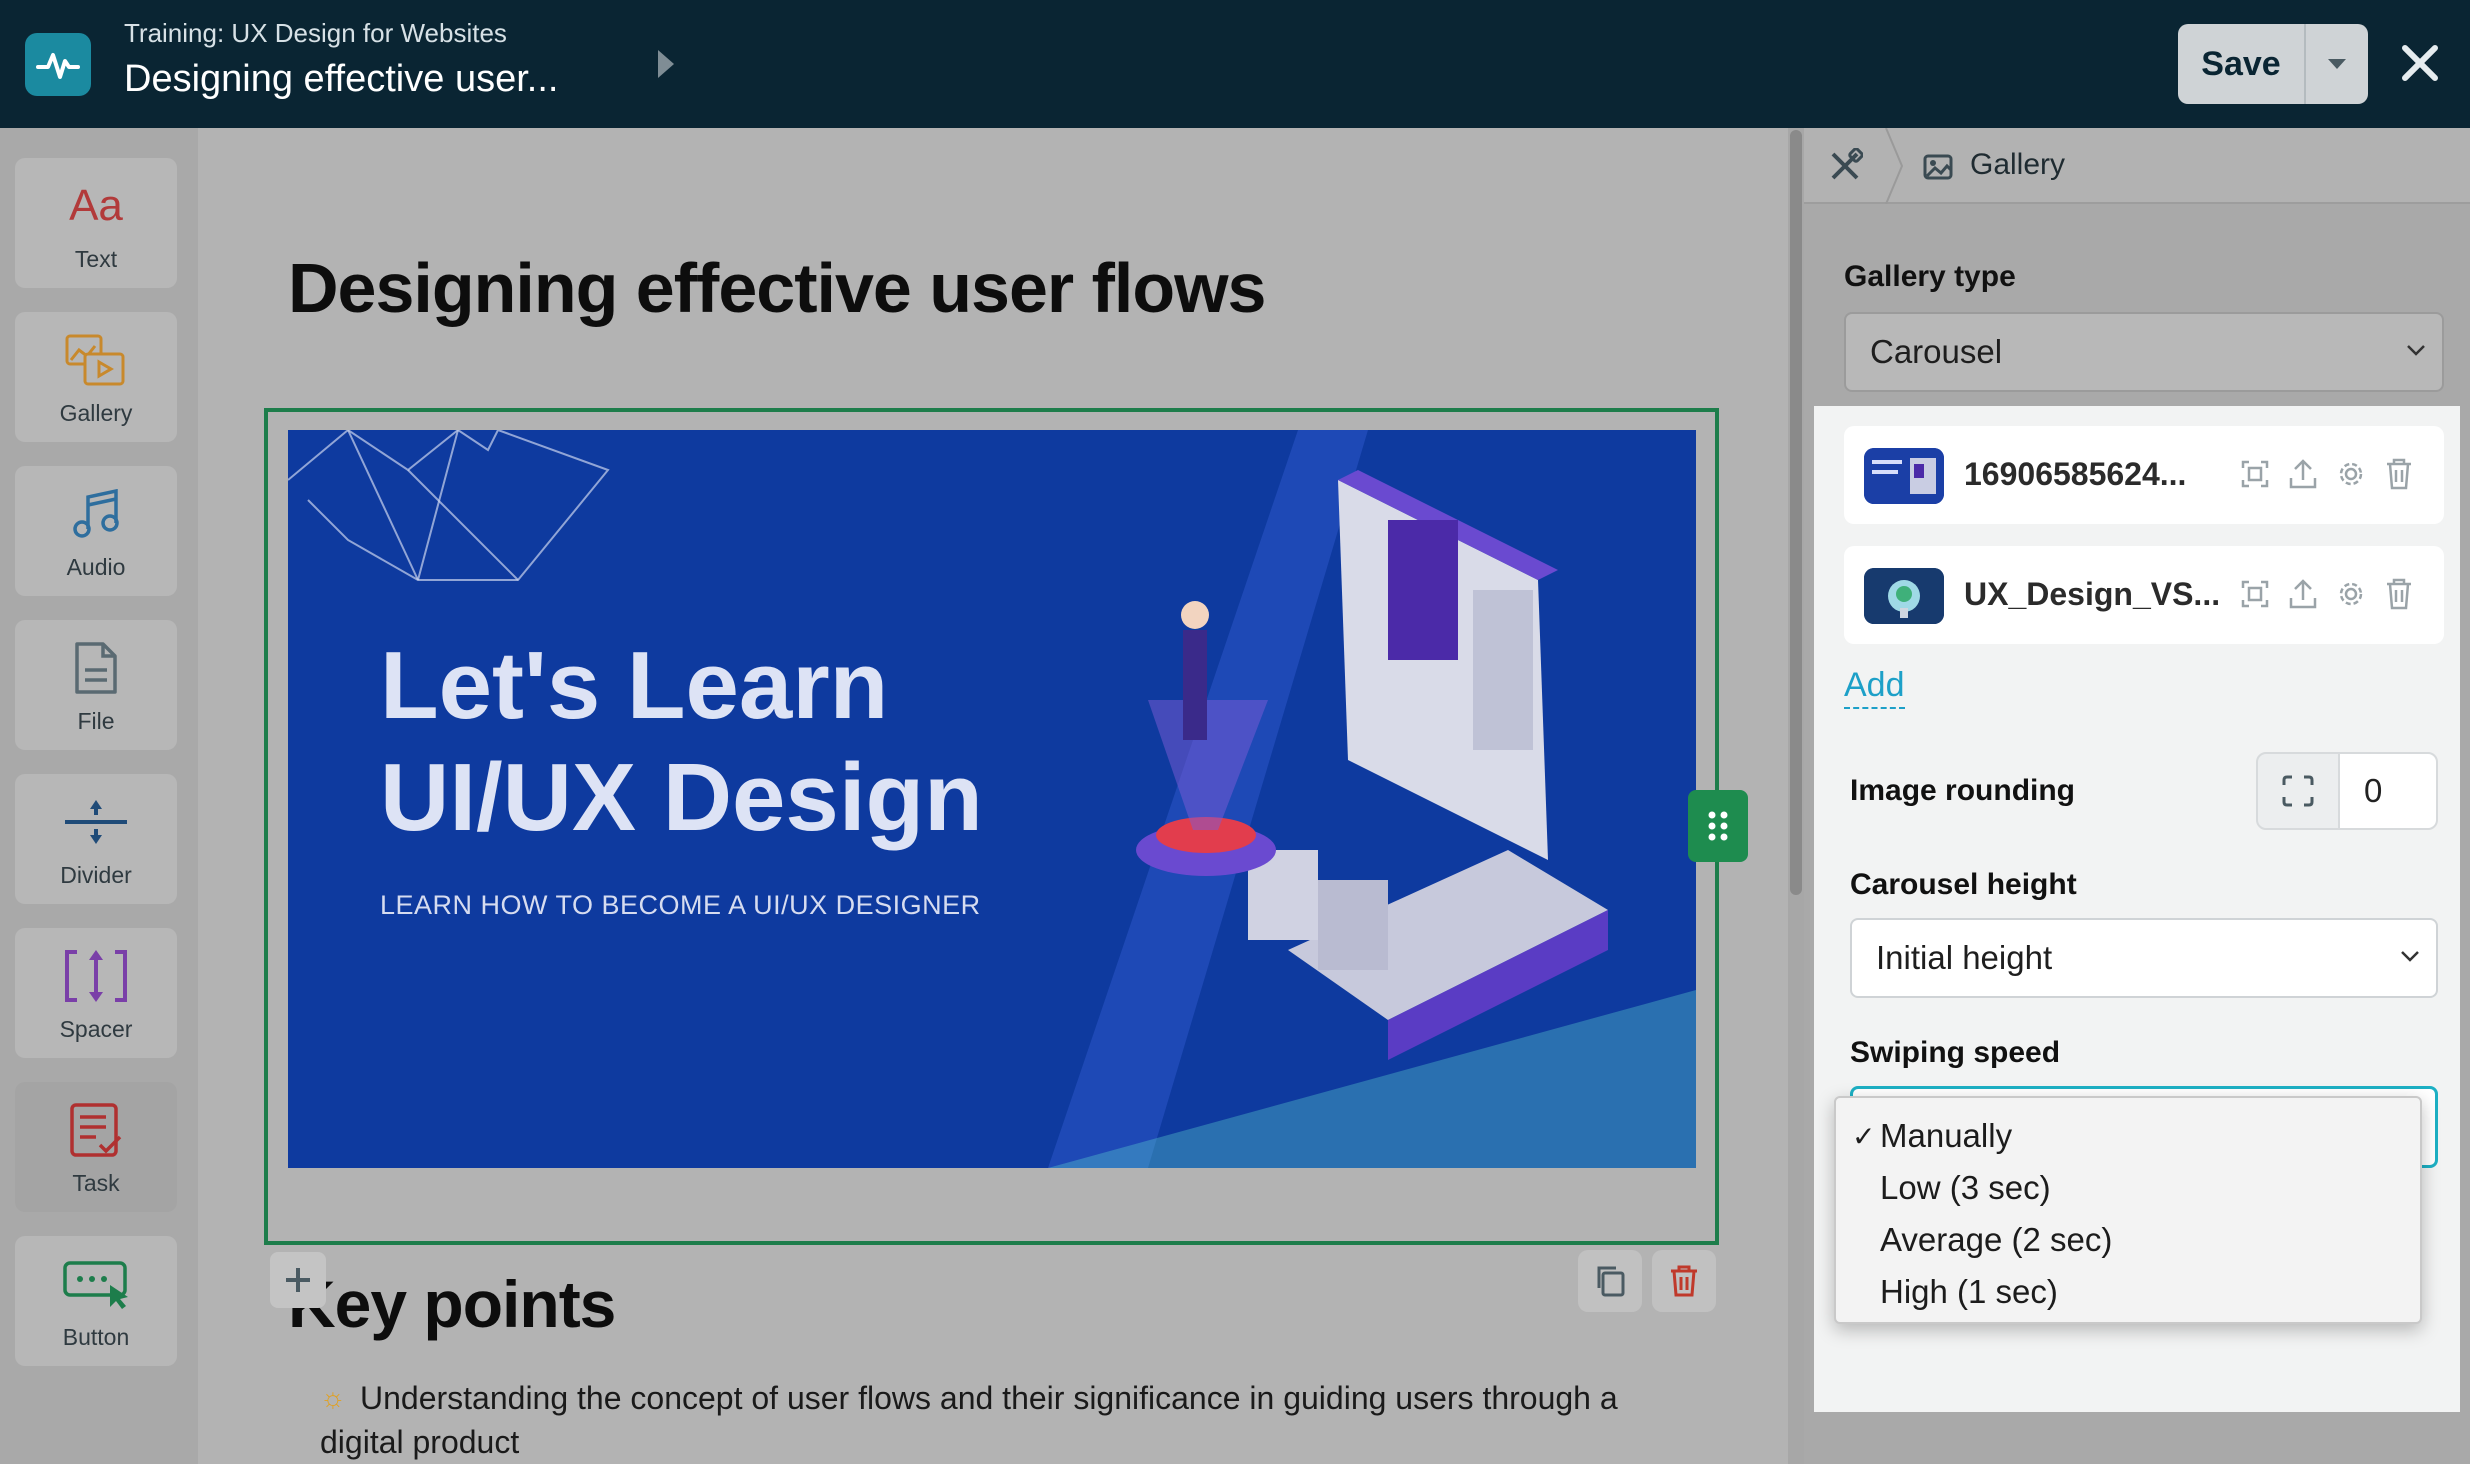 The image size is (2470, 1464). I want to click on text-aa-icon: Aa, so click(96, 205).